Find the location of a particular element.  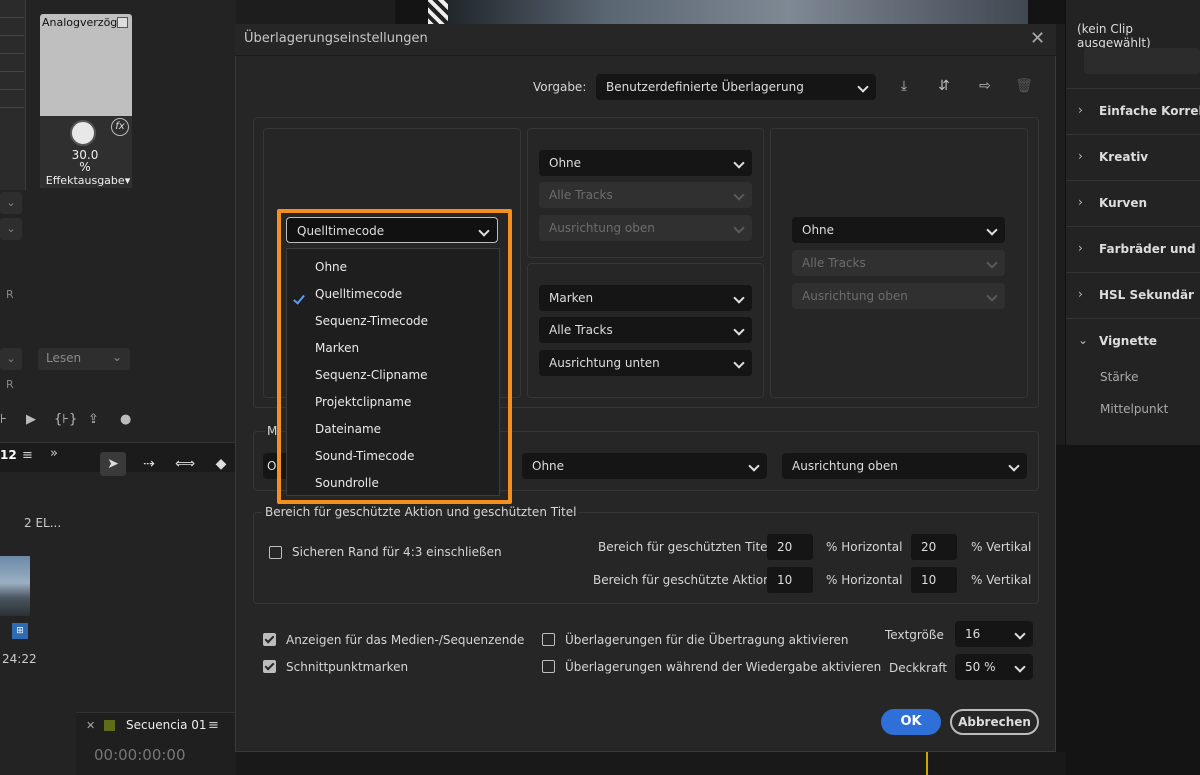

selection-tool-icon: ➤ is located at coordinates (113, 464).